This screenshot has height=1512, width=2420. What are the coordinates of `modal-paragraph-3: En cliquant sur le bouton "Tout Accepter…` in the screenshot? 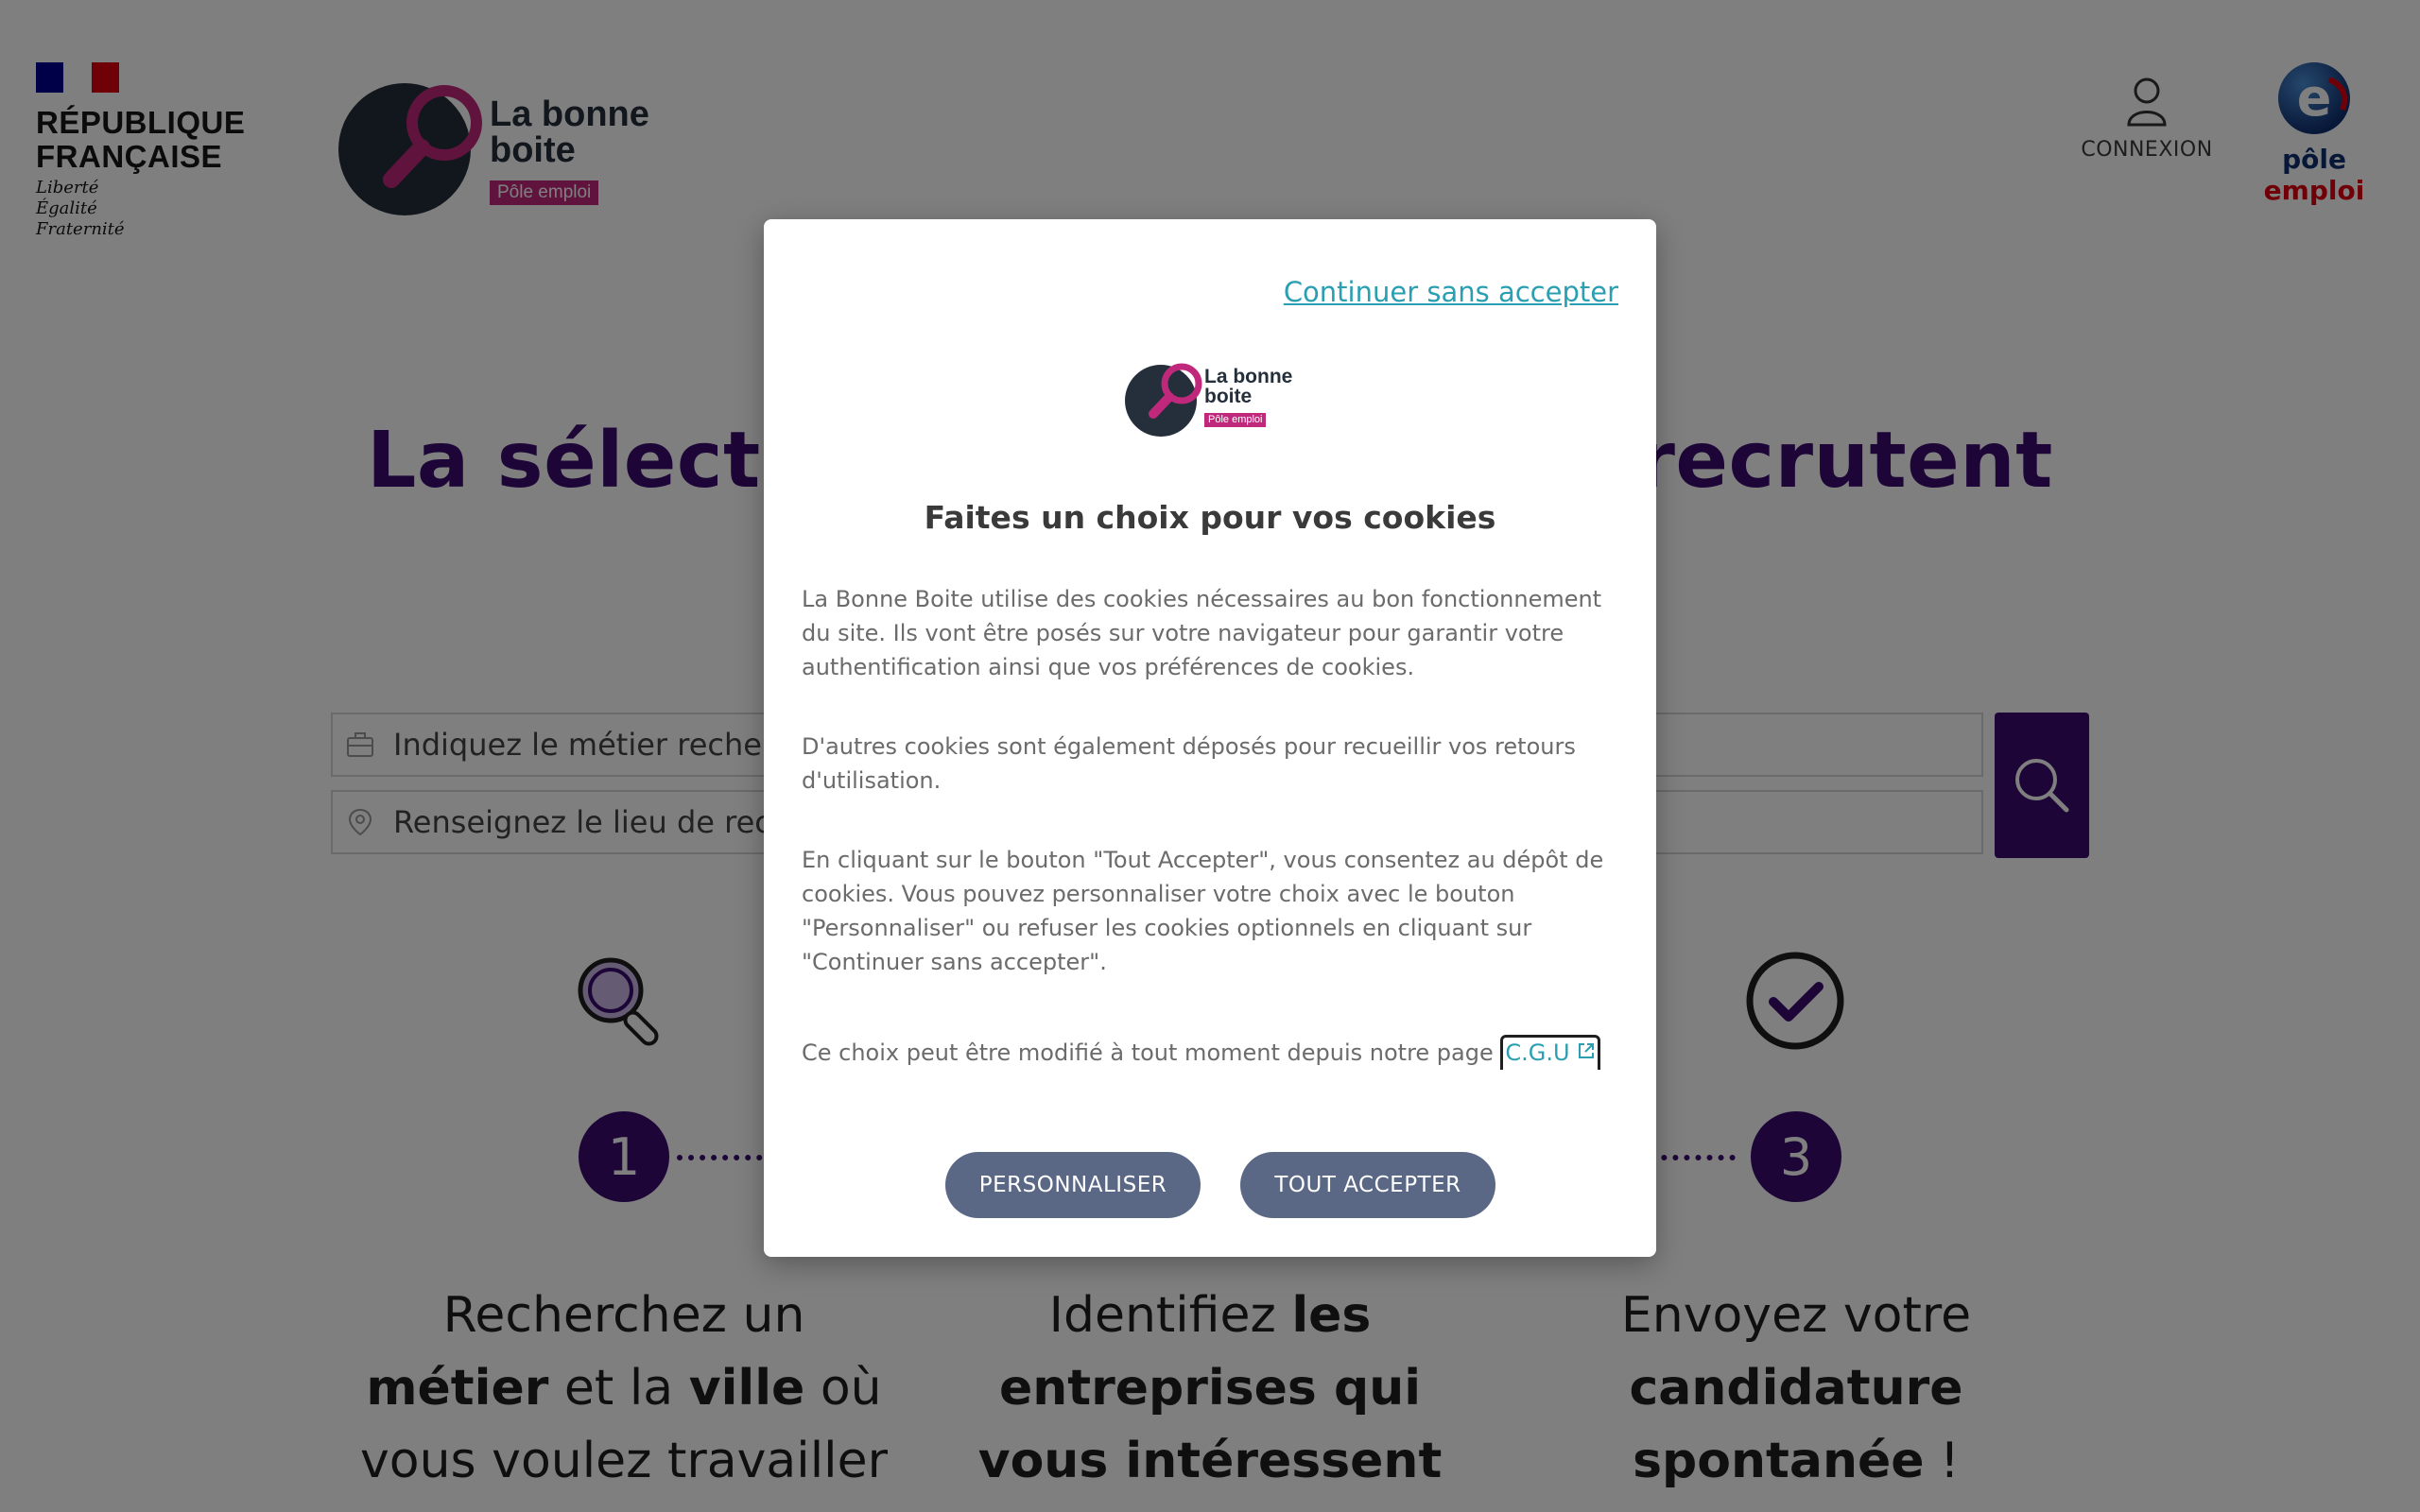 It's located at (1203, 911).